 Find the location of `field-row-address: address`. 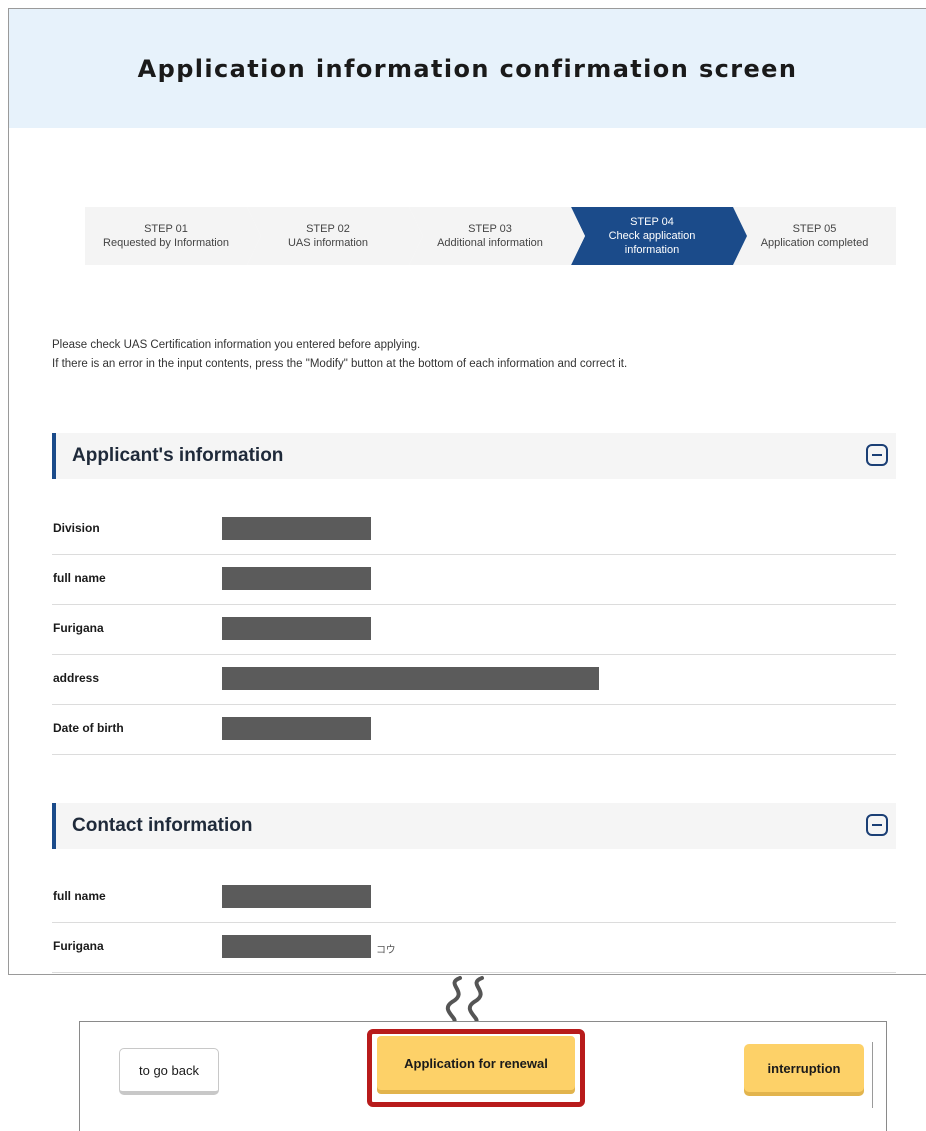

field-row-address: address is located at coordinates (474, 680).